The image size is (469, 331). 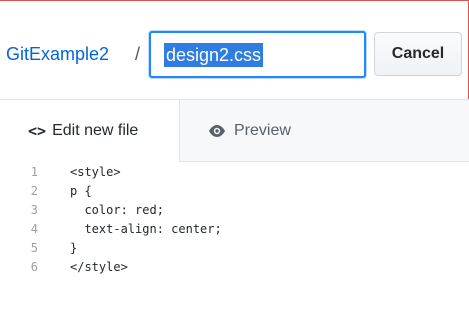 What do you see at coordinates (116, 210) in the screenshot?
I see `code-text: color: red;` at bounding box center [116, 210].